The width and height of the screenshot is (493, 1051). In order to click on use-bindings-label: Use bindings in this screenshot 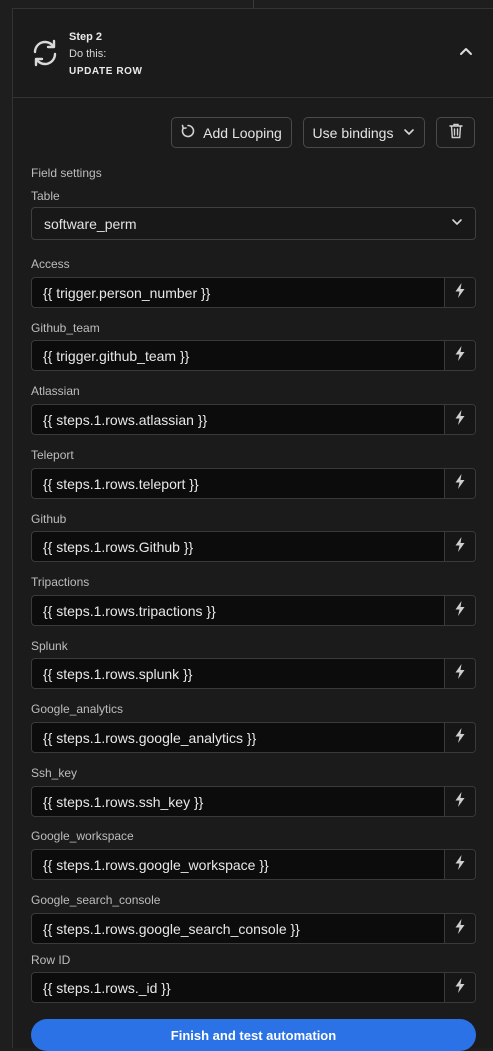, I will do `click(353, 132)`.